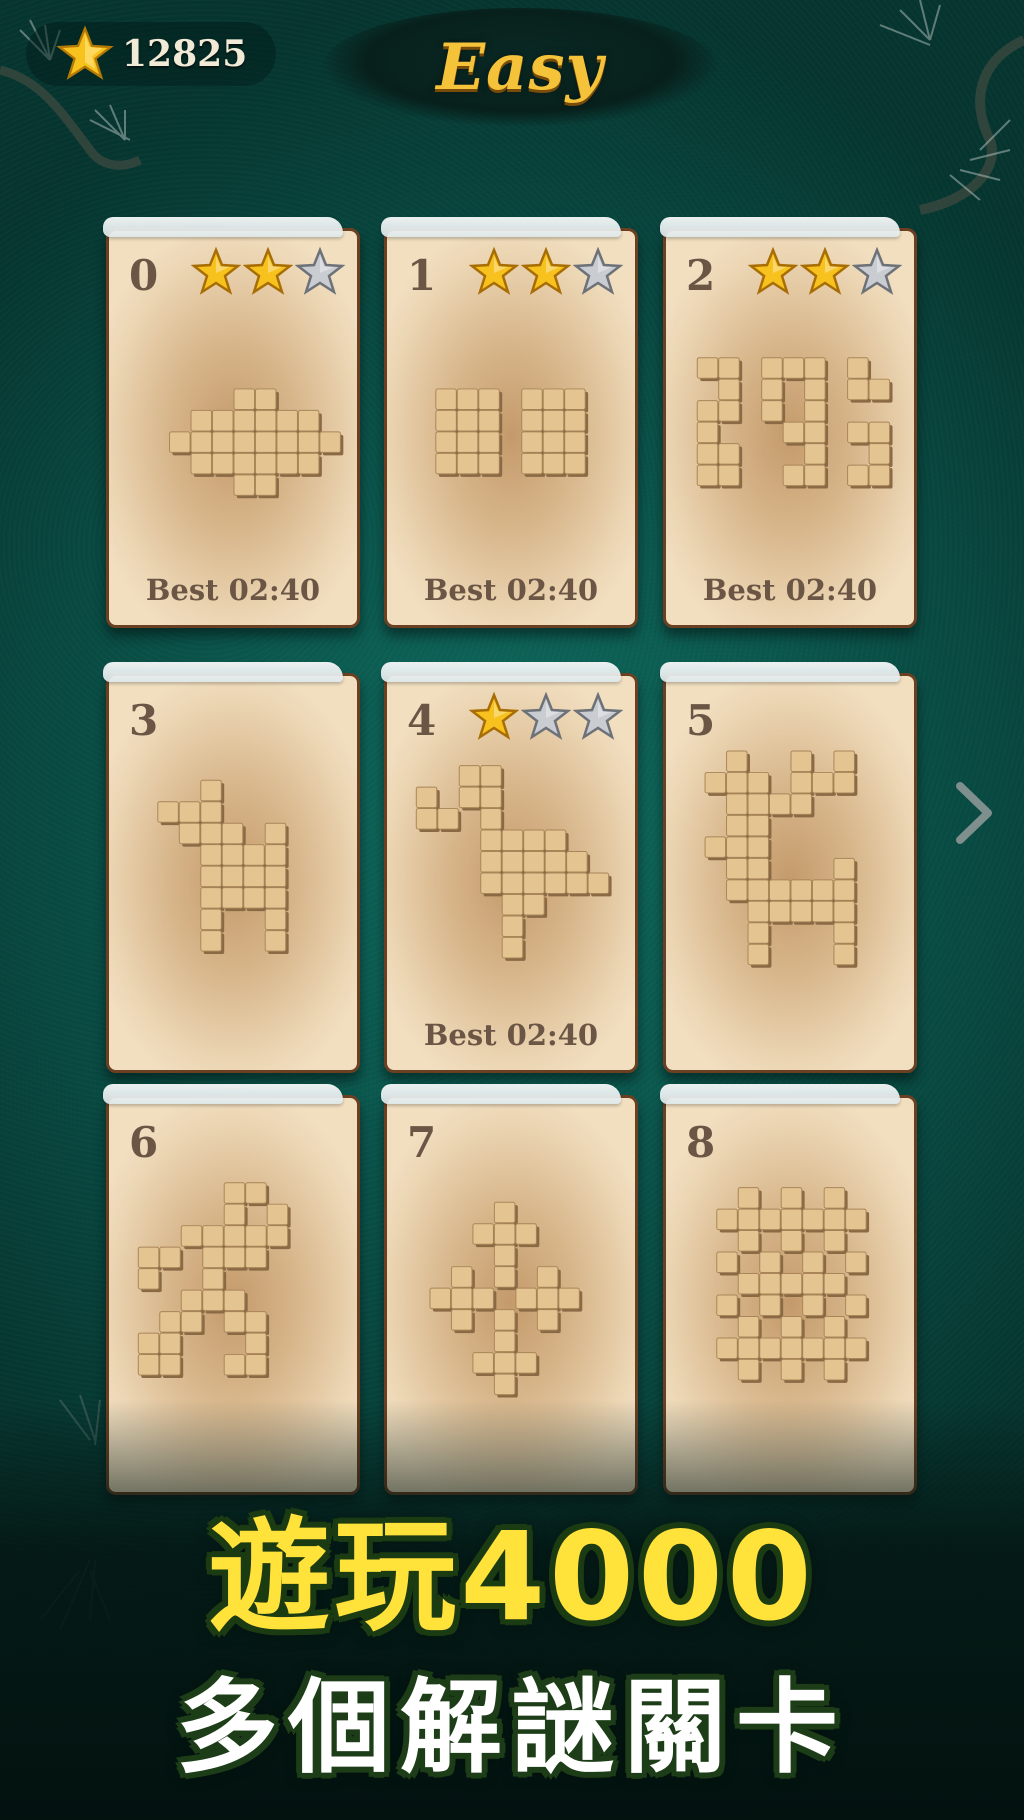 The width and height of the screenshot is (1024, 1820). What do you see at coordinates (144, 720) in the screenshot?
I see `level-number: 3` at bounding box center [144, 720].